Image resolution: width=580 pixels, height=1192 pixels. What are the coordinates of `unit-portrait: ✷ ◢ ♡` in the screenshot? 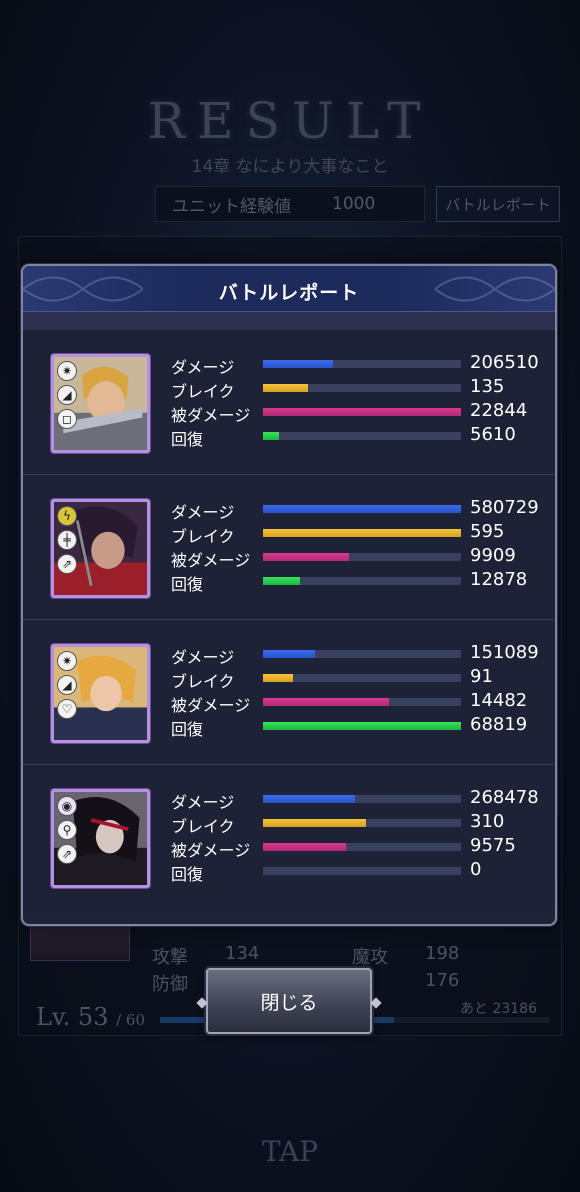 It's located at (100, 693).